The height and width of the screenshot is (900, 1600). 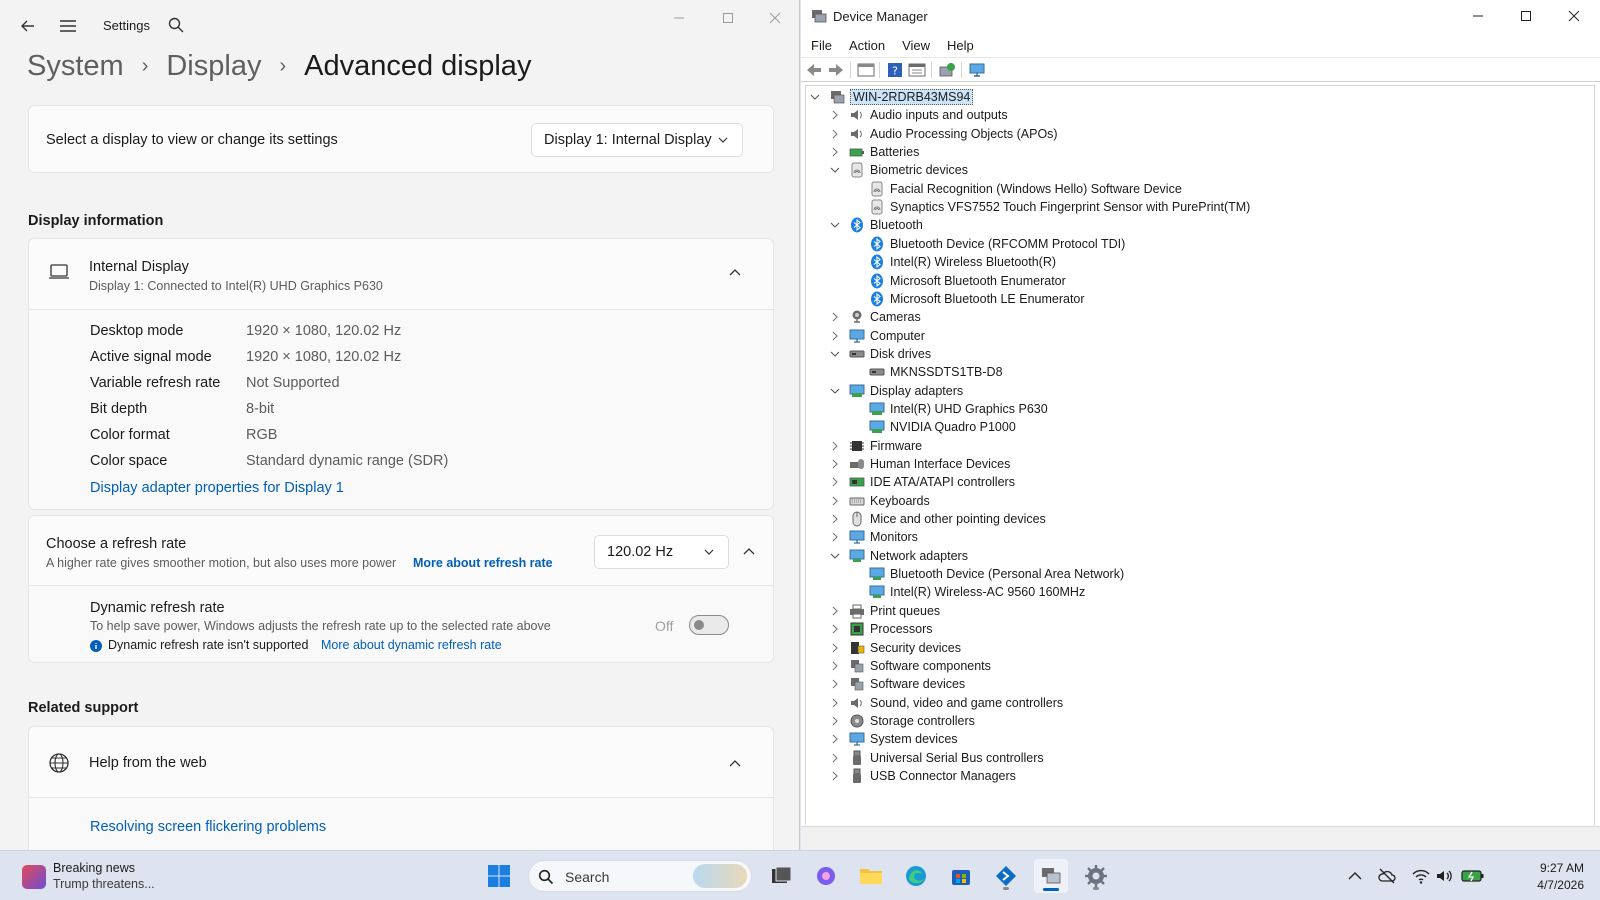 What do you see at coordinates (960, 45) in the screenshot?
I see `menu-help: Help` at bounding box center [960, 45].